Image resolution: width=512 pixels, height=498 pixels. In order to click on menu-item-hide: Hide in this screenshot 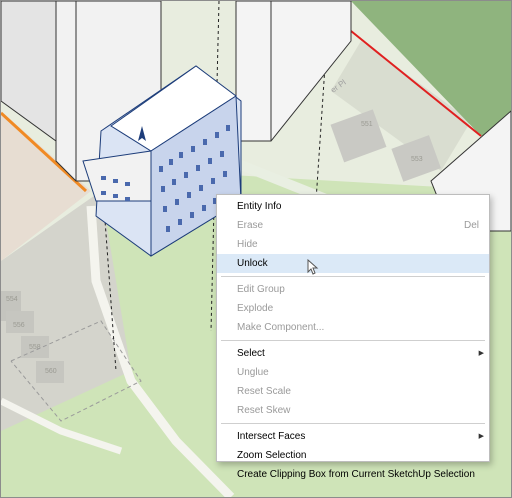, I will do `click(353, 244)`.